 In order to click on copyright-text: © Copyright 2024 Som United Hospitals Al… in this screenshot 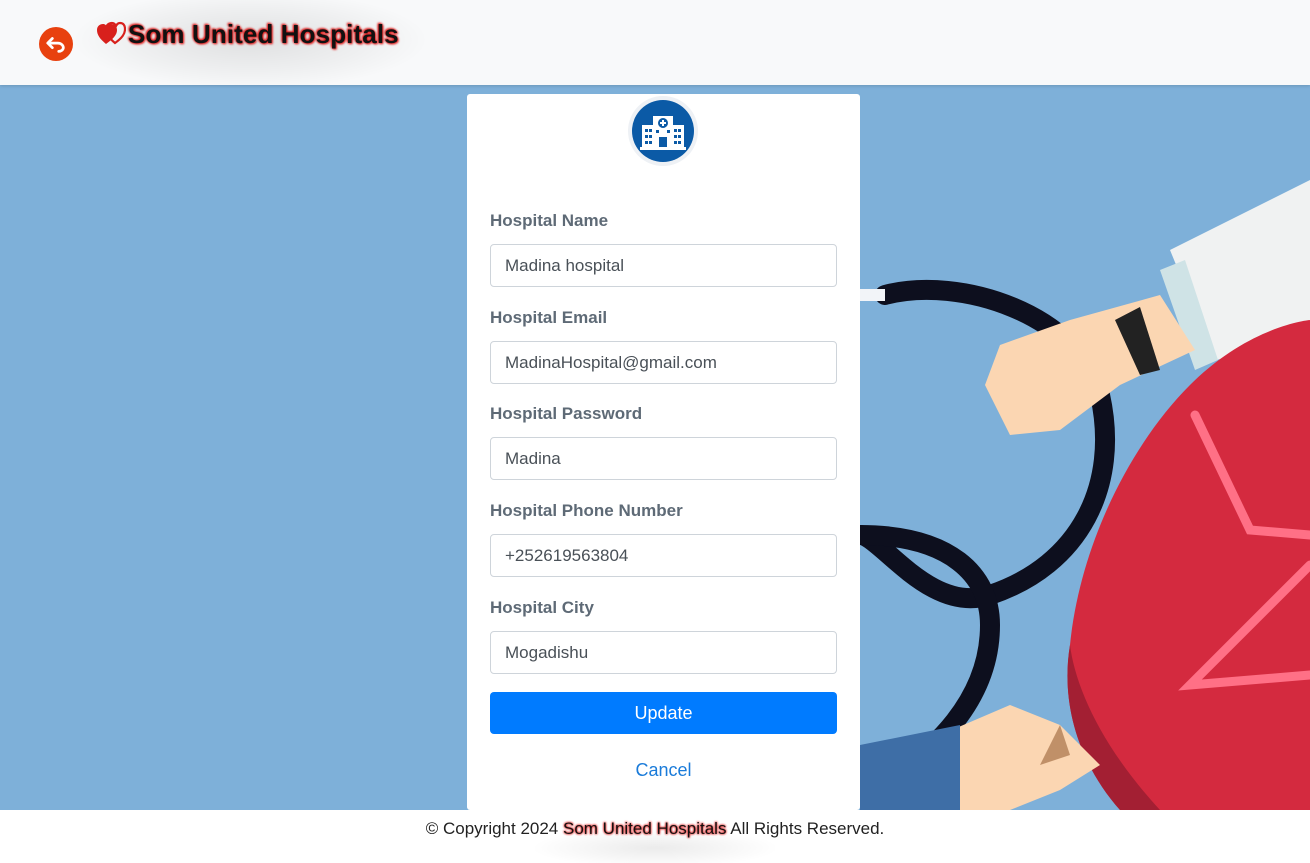, I will do `click(655, 829)`.